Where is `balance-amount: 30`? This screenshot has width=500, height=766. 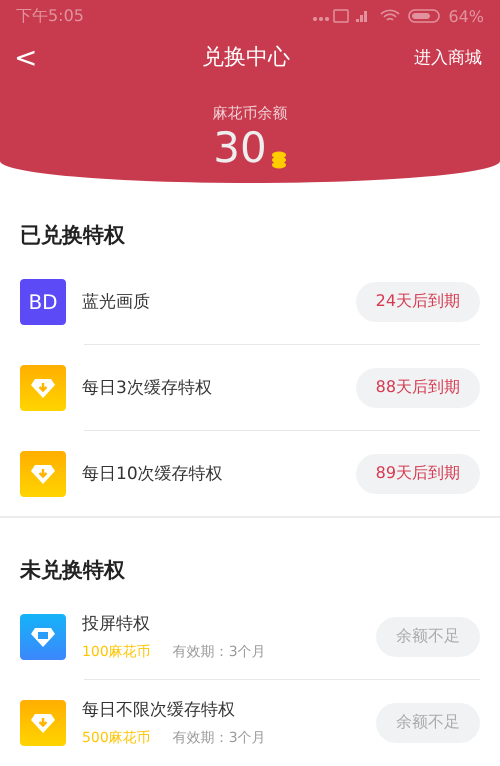 balance-amount: 30 is located at coordinates (240, 148).